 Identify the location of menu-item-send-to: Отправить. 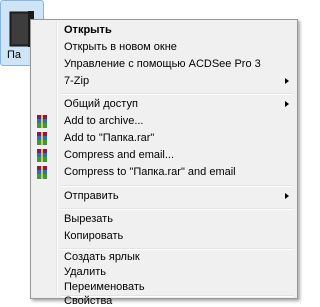
(164, 196).